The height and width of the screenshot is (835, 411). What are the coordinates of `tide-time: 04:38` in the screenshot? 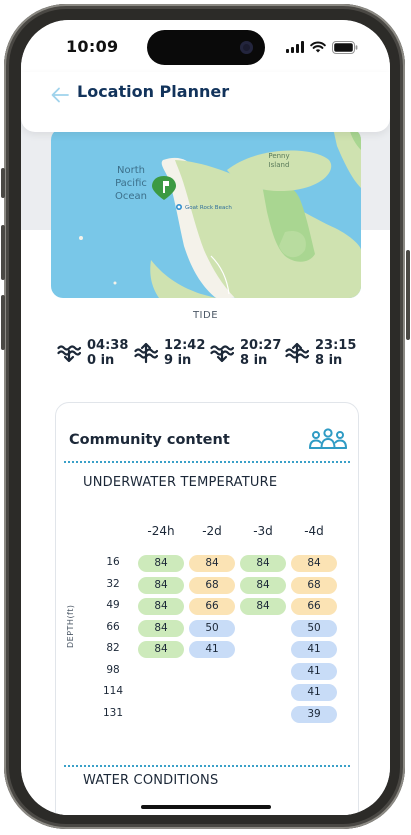 It's located at (108, 345).